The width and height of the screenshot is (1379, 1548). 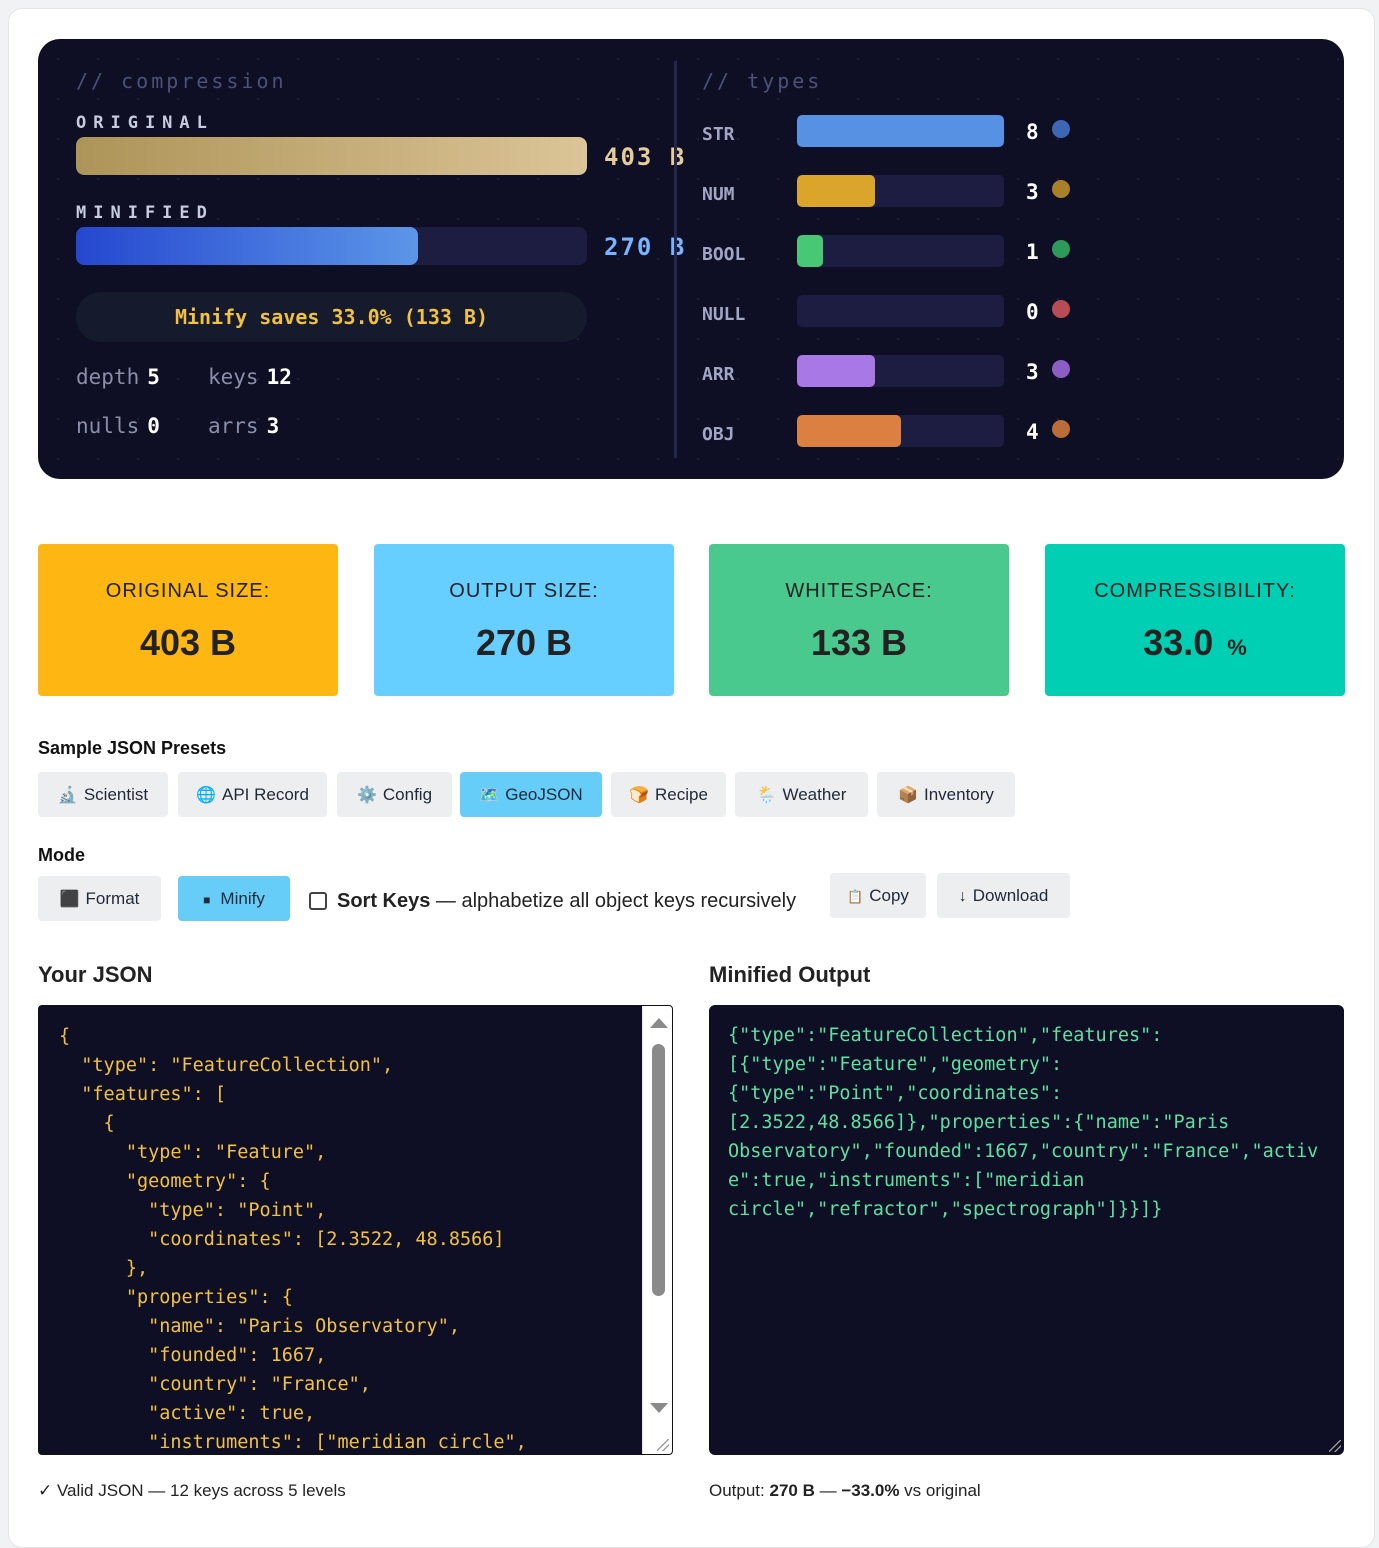 I want to click on preset-label: GeoJSON, so click(x=544, y=794).